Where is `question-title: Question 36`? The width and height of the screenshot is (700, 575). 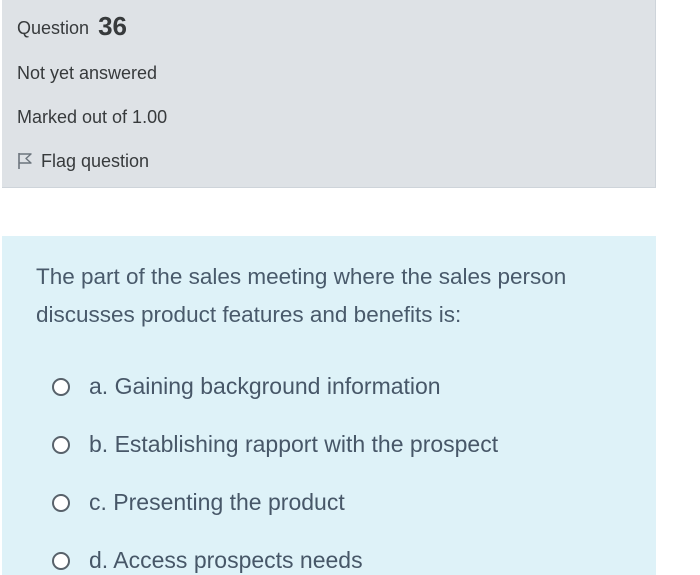 question-title: Question 36 is located at coordinates (72, 26).